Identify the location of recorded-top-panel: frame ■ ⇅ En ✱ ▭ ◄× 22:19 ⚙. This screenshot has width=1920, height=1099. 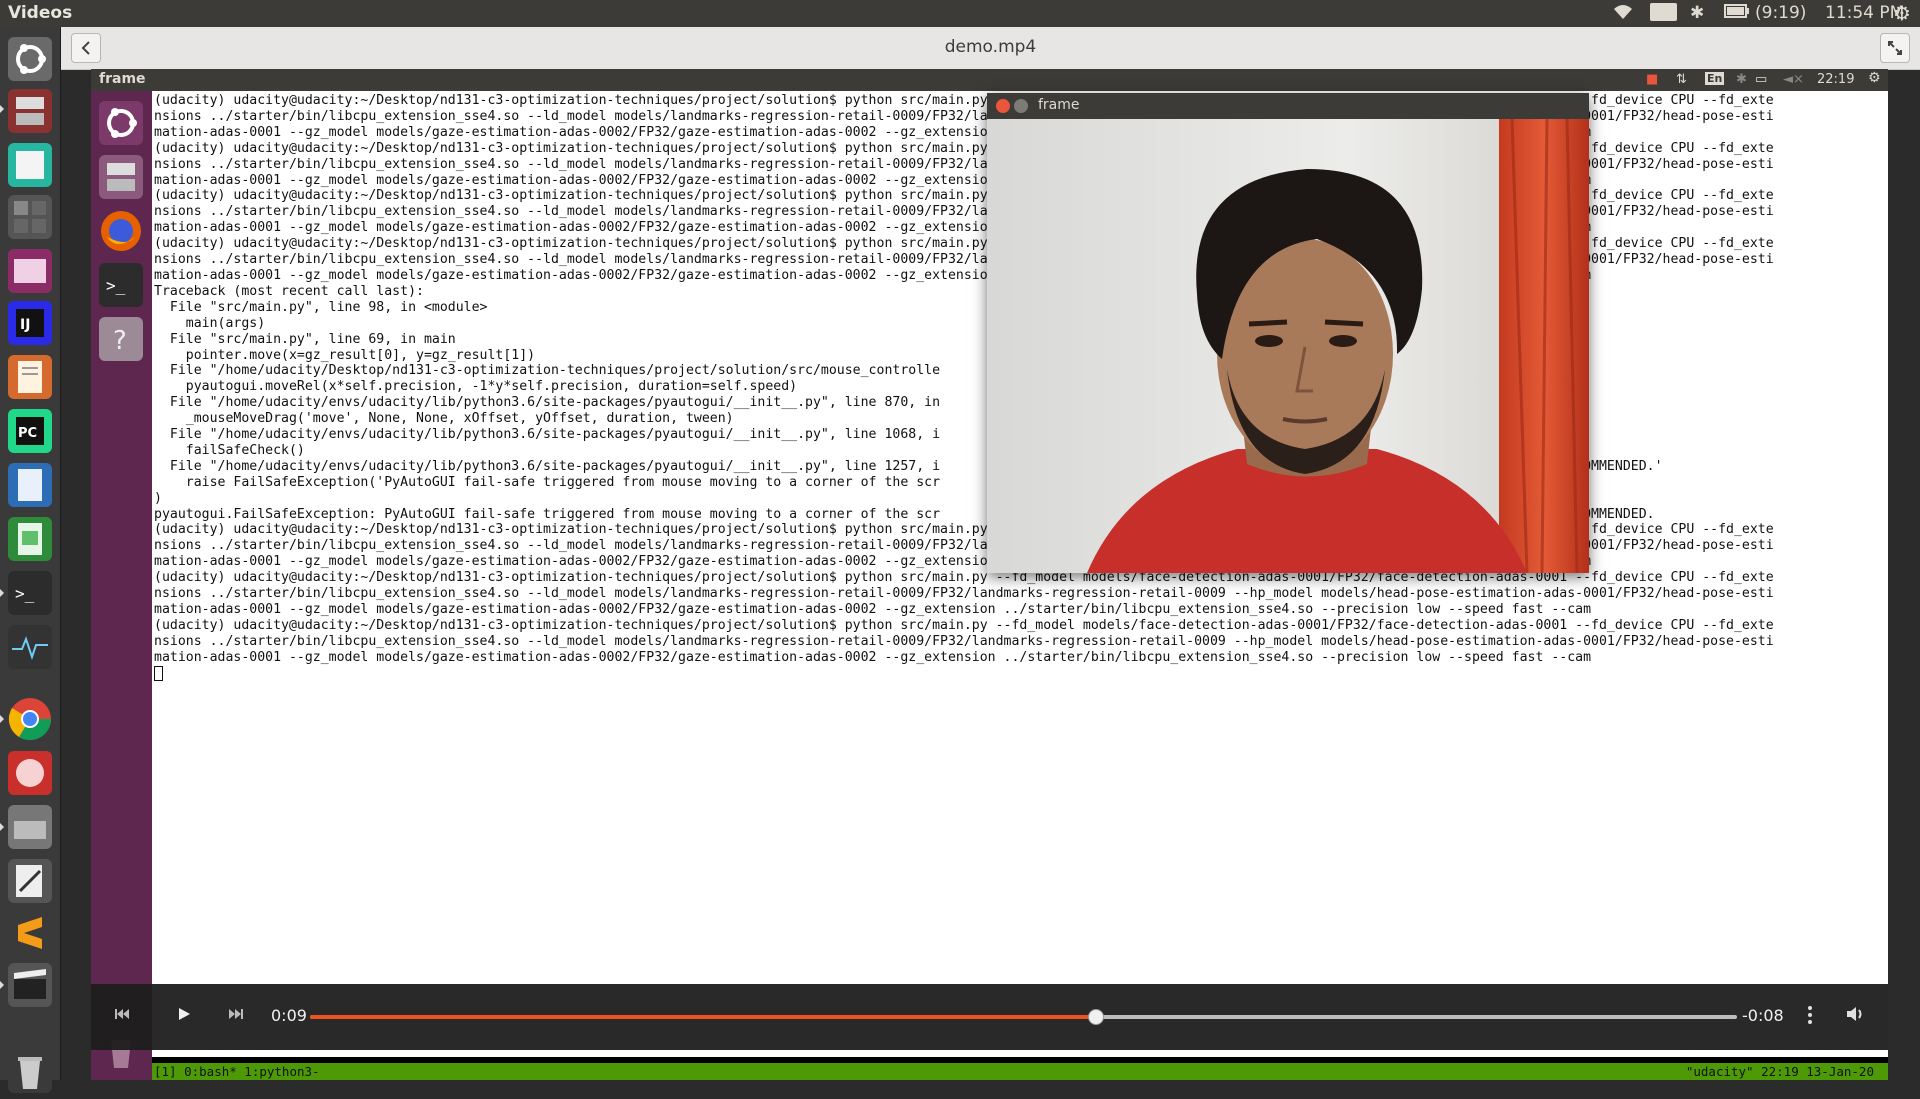
(989, 80).